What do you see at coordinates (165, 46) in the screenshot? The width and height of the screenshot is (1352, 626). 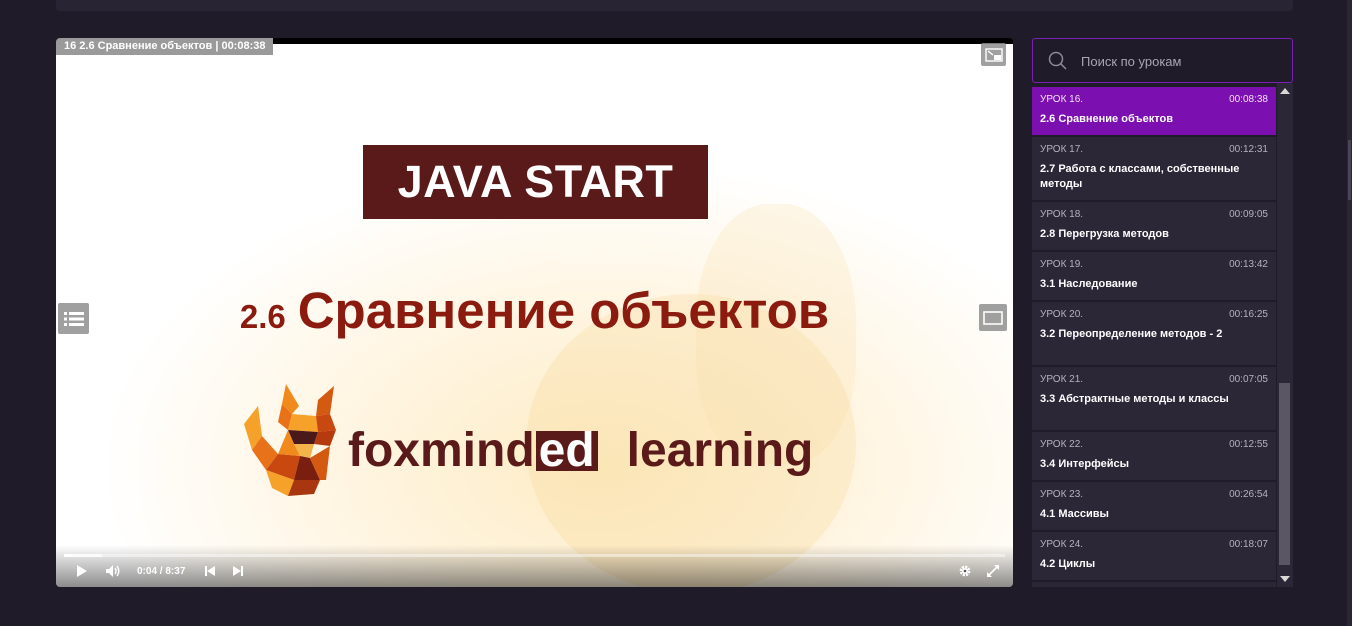 I see `video-title-label: 16 2.6 Сравнение объектов | 00:08:38` at bounding box center [165, 46].